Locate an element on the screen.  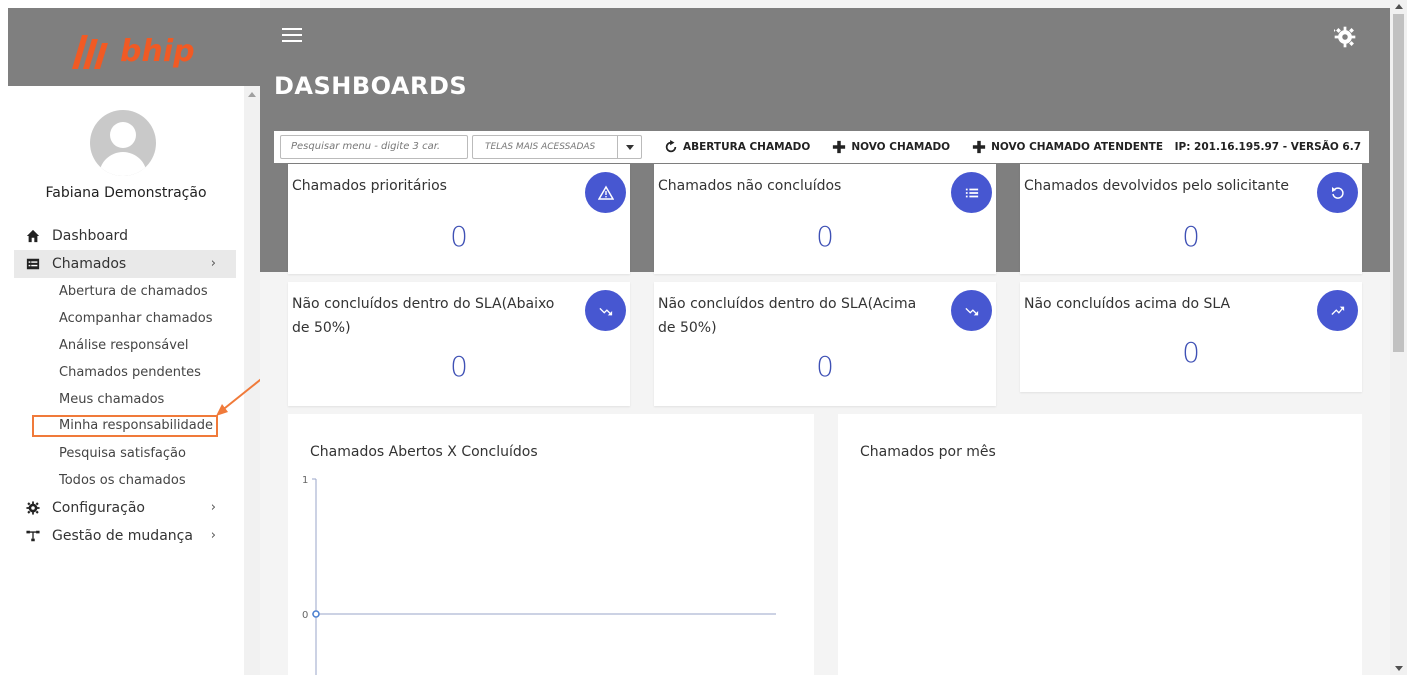
dropdown-arrow-icon is located at coordinates (629, 147).